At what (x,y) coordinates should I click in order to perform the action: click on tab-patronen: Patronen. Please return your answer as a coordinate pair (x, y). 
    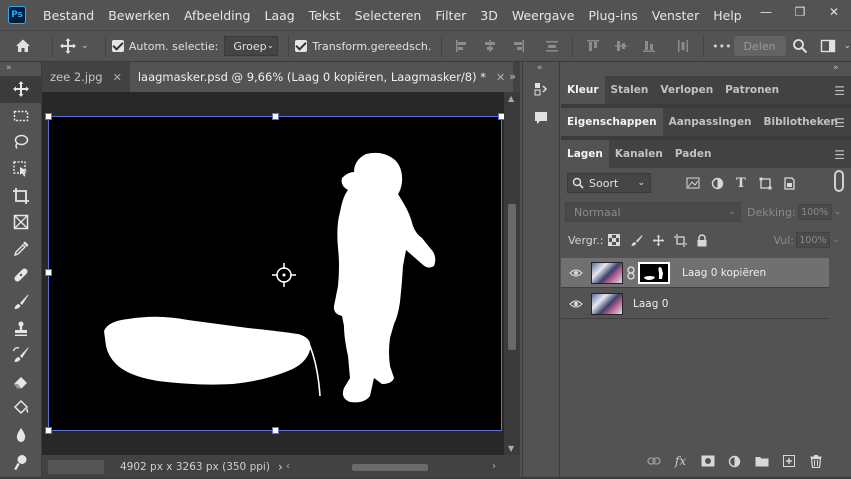
    Looking at the image, I should click on (752, 90).